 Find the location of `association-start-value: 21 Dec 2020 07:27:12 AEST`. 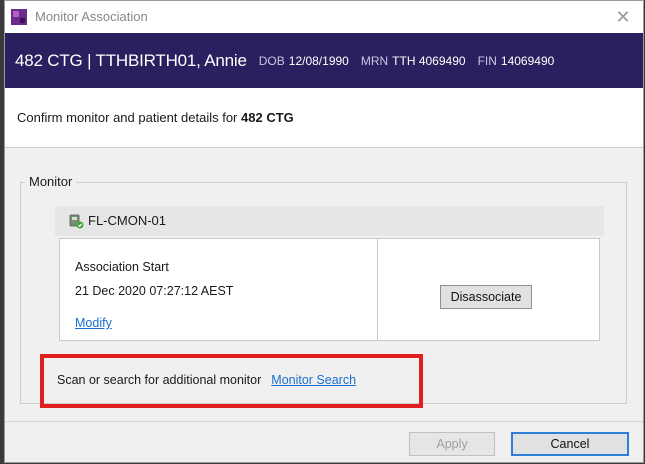

association-start-value: 21 Dec 2020 07:27:12 AEST is located at coordinates (154, 291).